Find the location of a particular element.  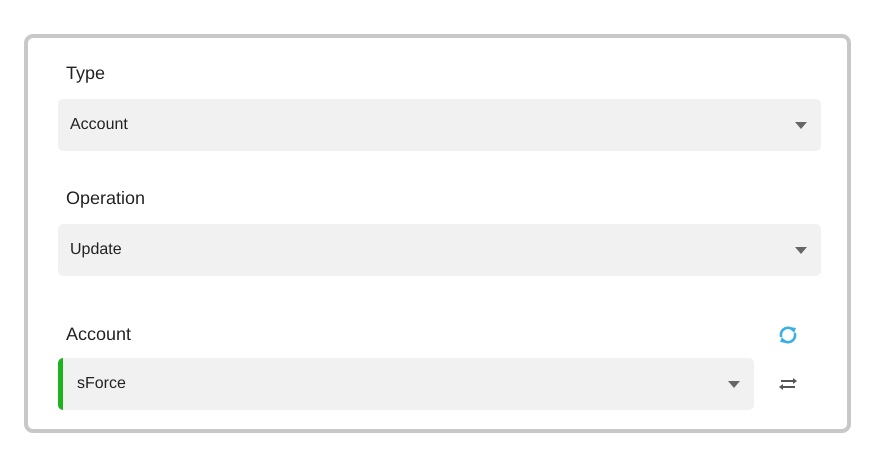

dropdown-value: sForce is located at coordinates (101, 384).